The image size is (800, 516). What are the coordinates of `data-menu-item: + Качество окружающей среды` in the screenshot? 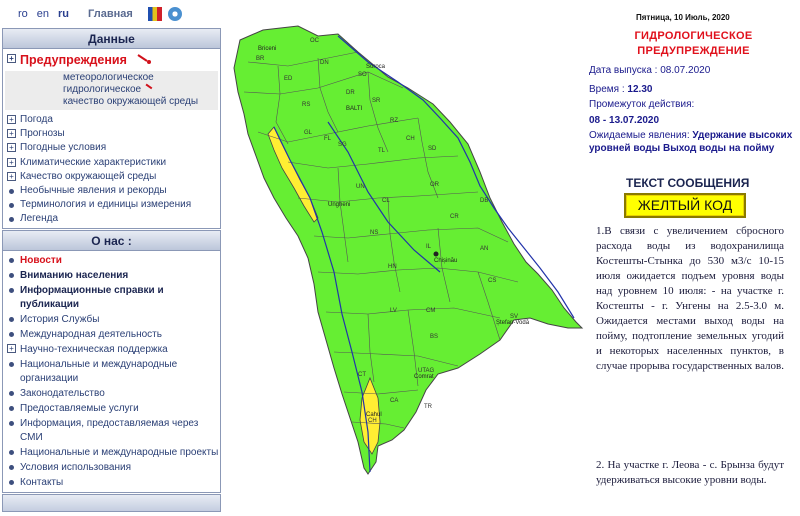 It's located at (111, 177).